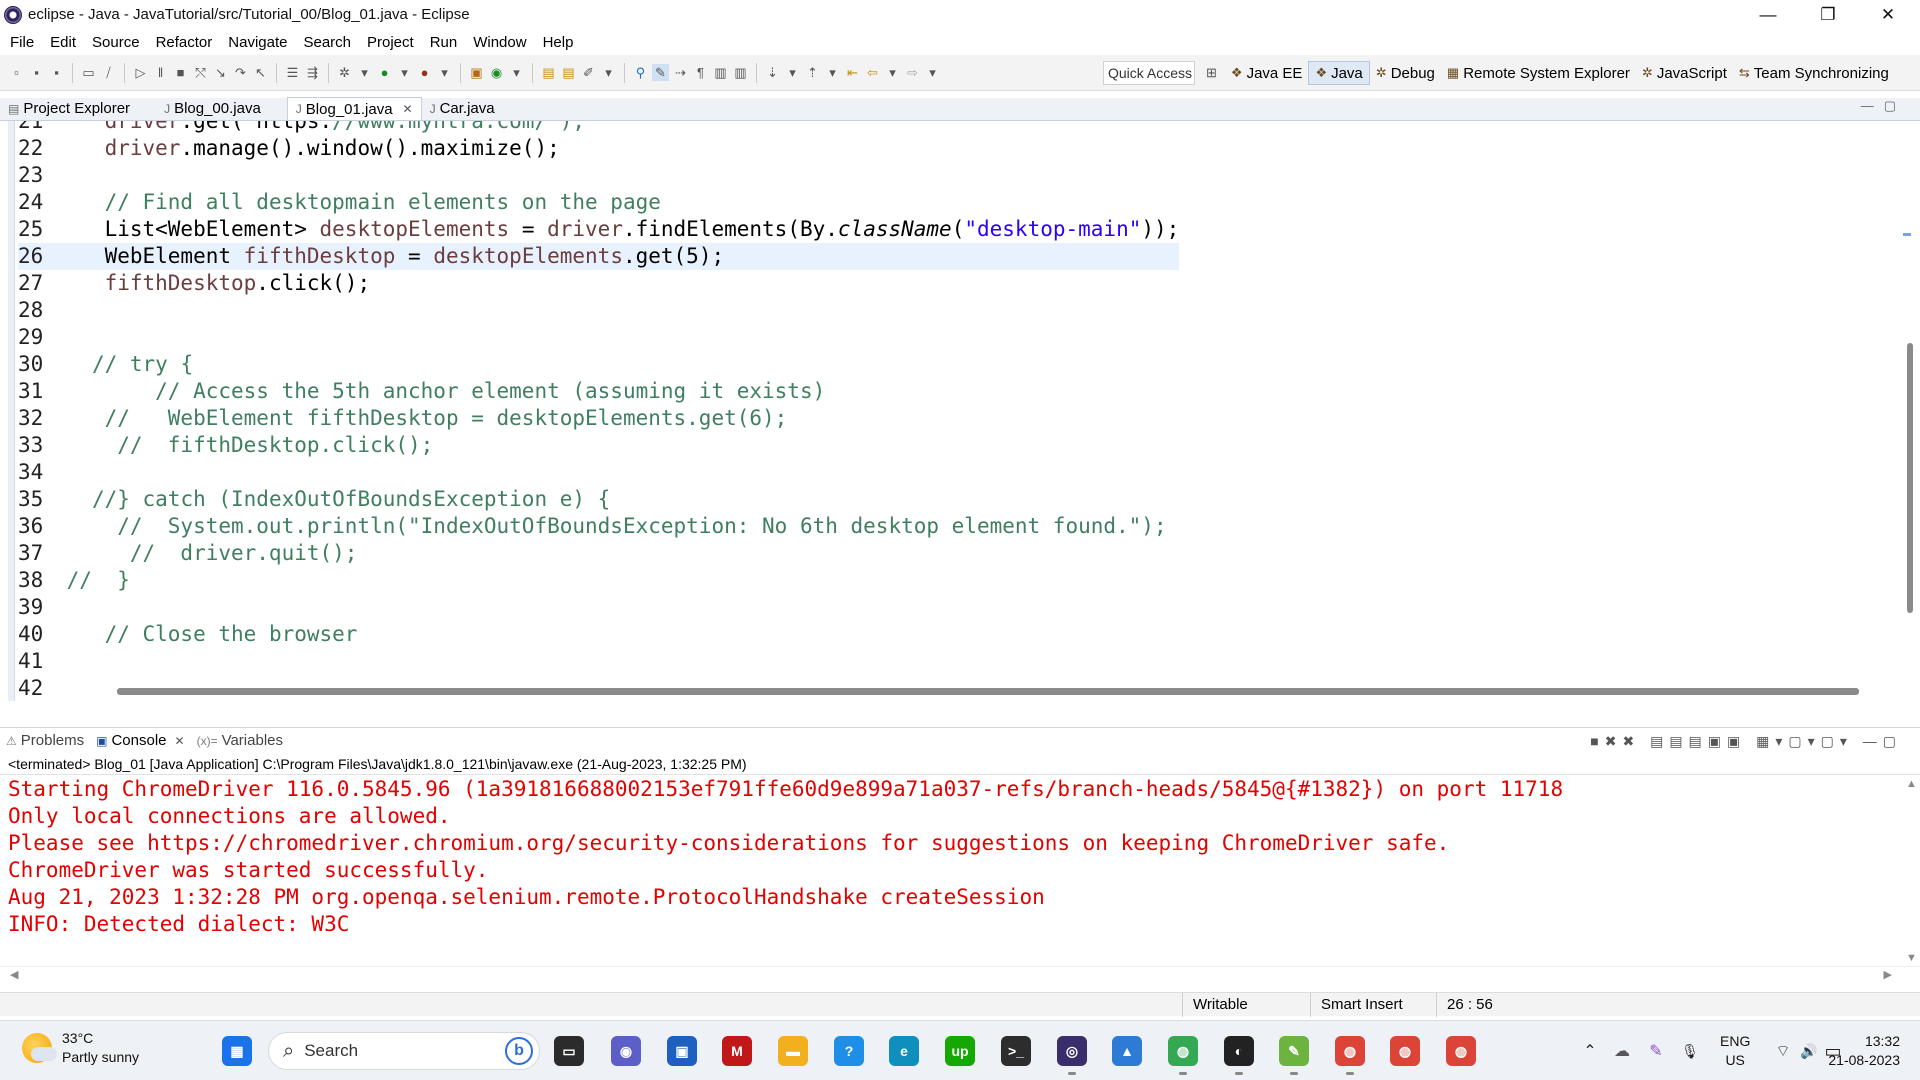 The height and width of the screenshot is (1080, 1920). What do you see at coordinates (680, 72) in the screenshot?
I see `toggle-block-selection-icon: ⇢` at bounding box center [680, 72].